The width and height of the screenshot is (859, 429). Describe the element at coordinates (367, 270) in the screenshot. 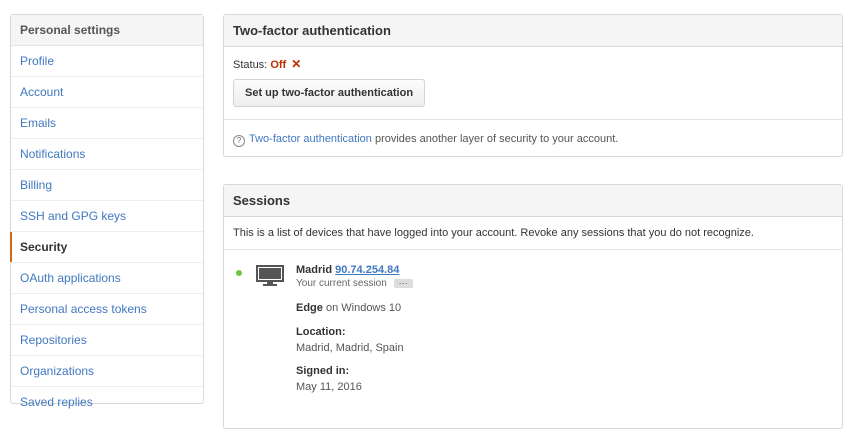

I see `session-ip-link: 90.74.254.84` at that location.